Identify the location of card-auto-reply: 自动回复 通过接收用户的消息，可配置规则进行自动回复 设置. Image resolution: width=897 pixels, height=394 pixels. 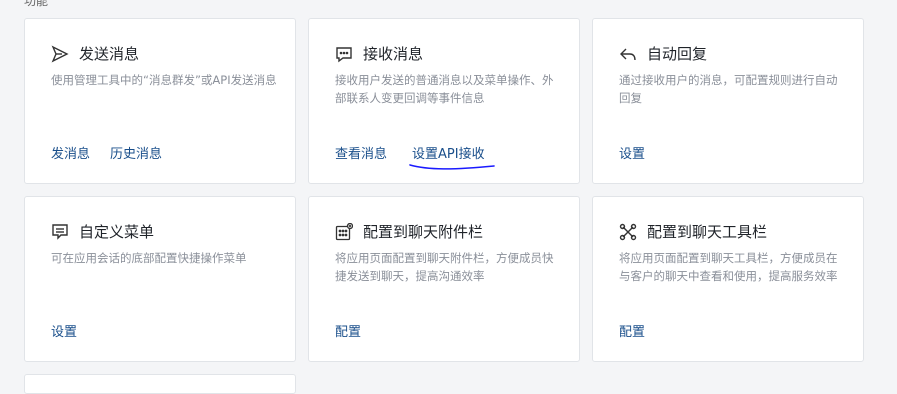
(728, 101).